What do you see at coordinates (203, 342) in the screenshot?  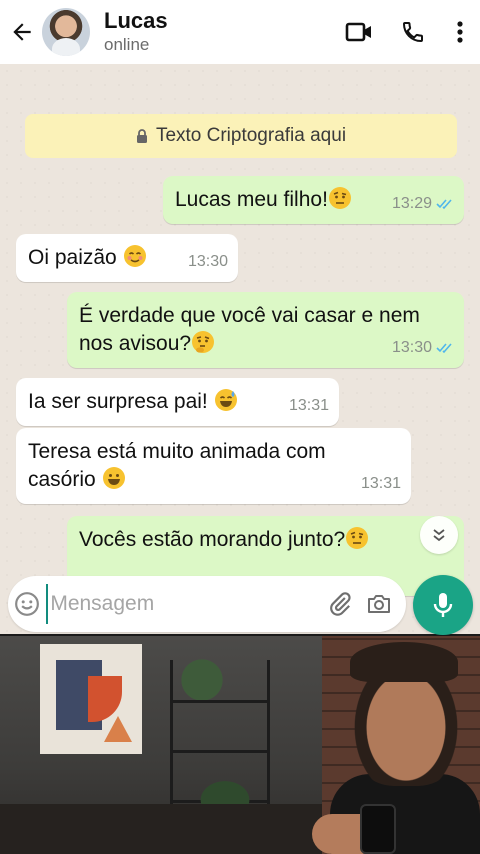 I see `thinking-emoji-icon` at bounding box center [203, 342].